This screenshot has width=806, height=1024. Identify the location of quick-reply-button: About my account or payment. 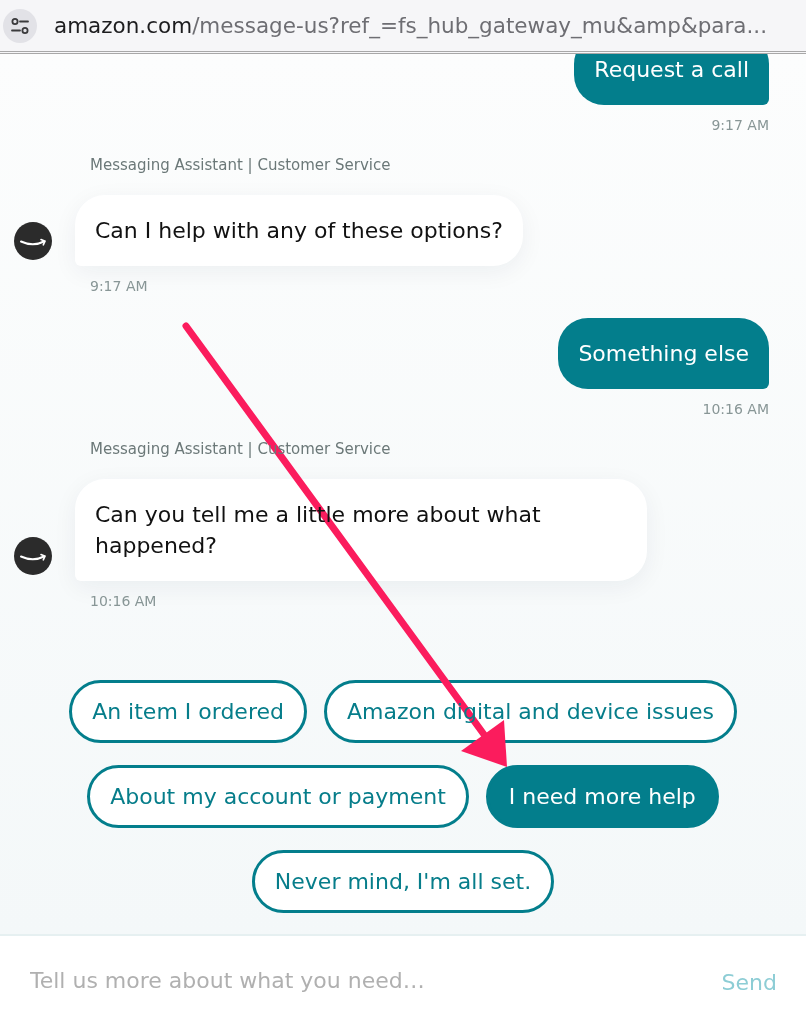
(278, 796).